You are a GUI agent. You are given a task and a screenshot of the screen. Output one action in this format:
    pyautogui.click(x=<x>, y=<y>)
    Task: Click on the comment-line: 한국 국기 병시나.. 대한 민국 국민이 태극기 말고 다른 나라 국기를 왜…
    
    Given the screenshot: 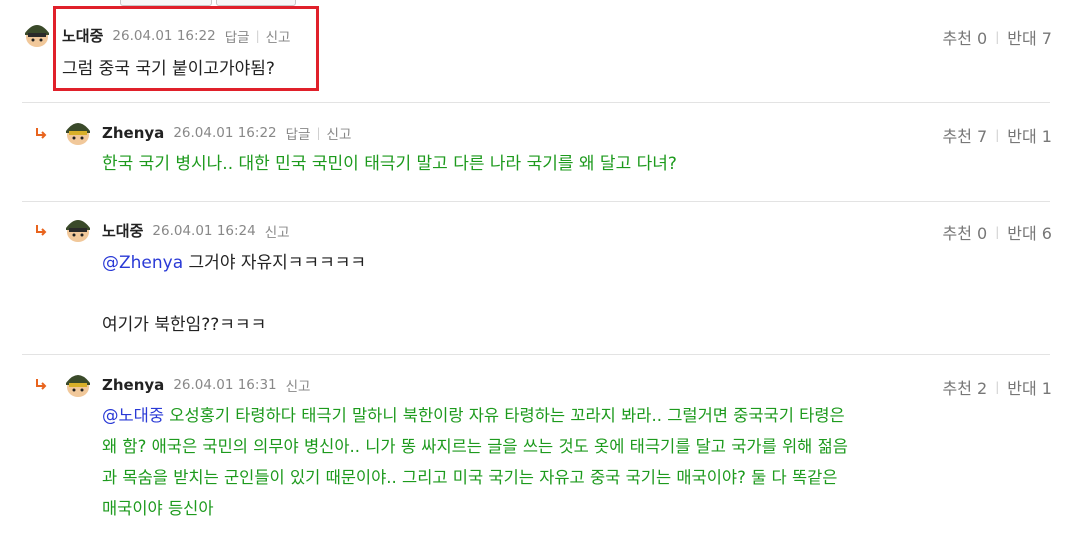 What is the action you would take?
    pyautogui.click(x=389, y=164)
    